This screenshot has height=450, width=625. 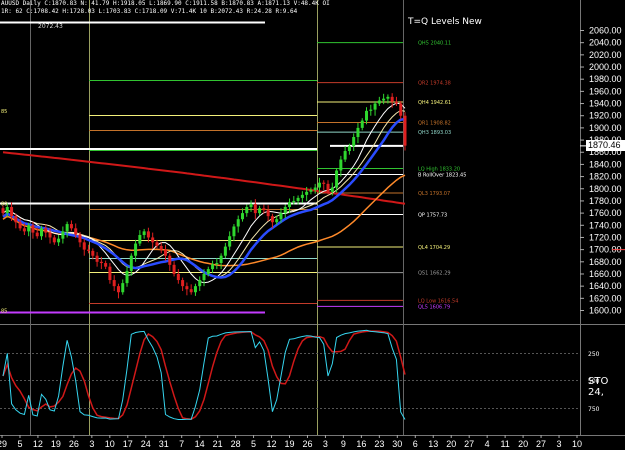 What do you see at coordinates (397, 444) in the screenshot?
I see `time-tick-label: 30` at bounding box center [397, 444].